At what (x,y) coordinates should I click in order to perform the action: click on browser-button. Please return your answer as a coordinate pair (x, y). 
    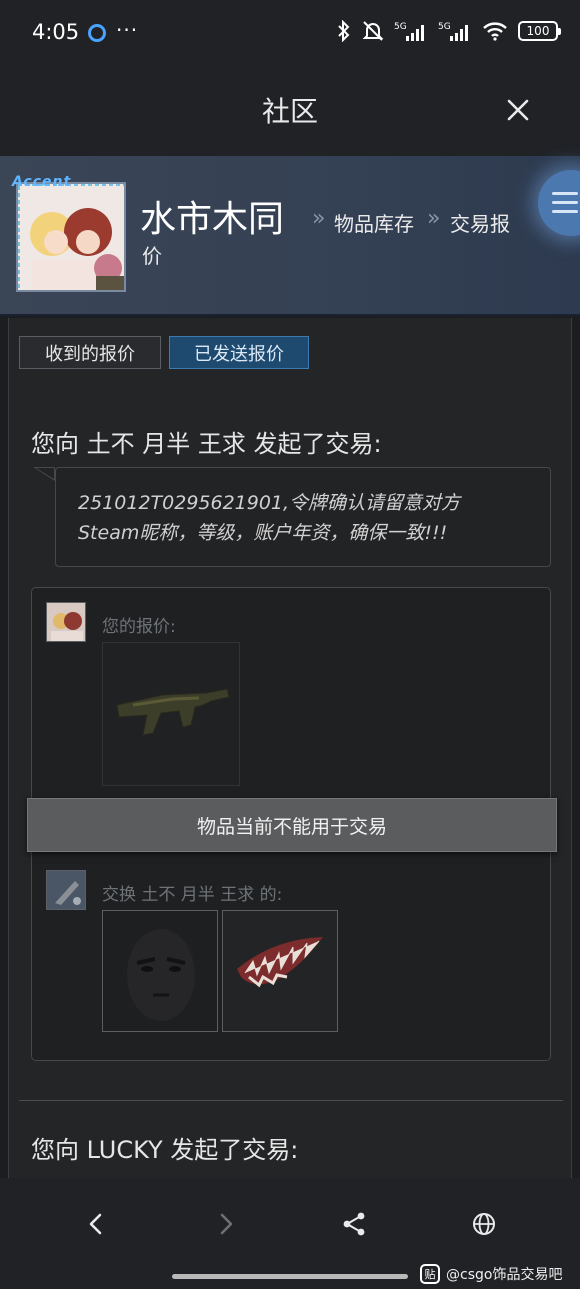
    Looking at the image, I should click on (484, 1224).